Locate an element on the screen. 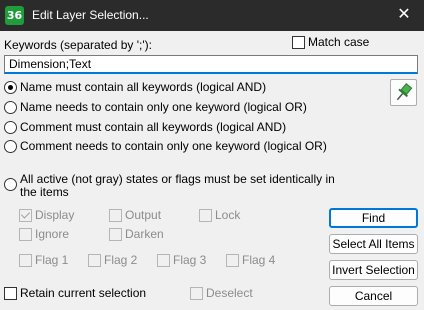  pin-button is located at coordinates (403, 92).